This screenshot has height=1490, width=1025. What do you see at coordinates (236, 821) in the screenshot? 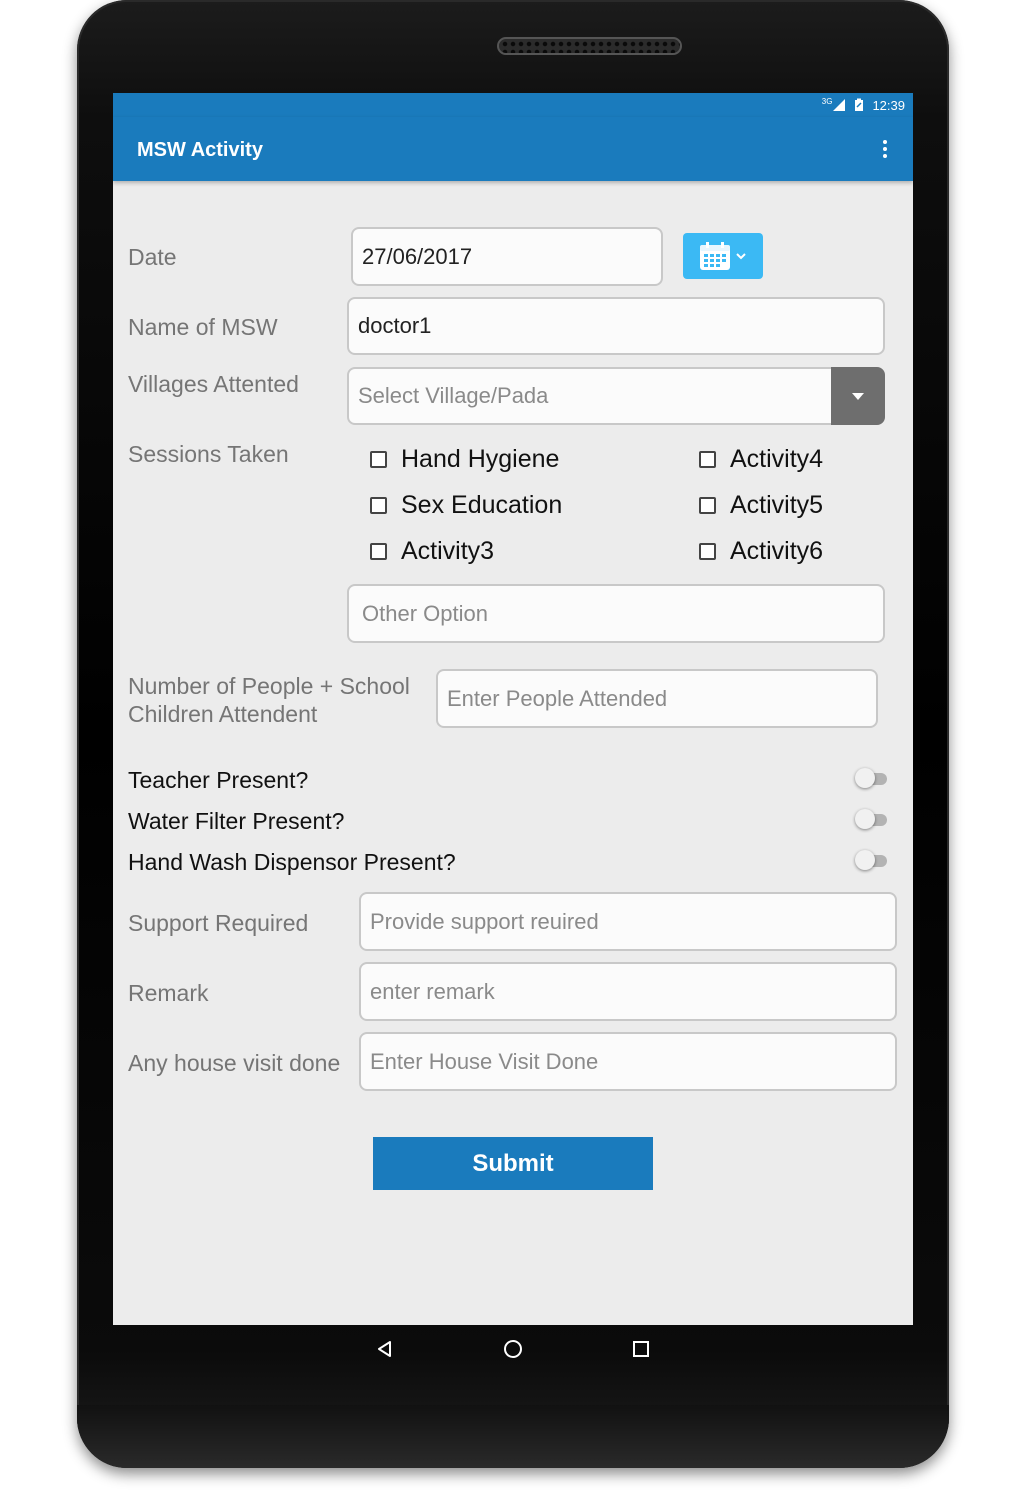
I see `water-filter-label: Water Filter Present?` at bounding box center [236, 821].